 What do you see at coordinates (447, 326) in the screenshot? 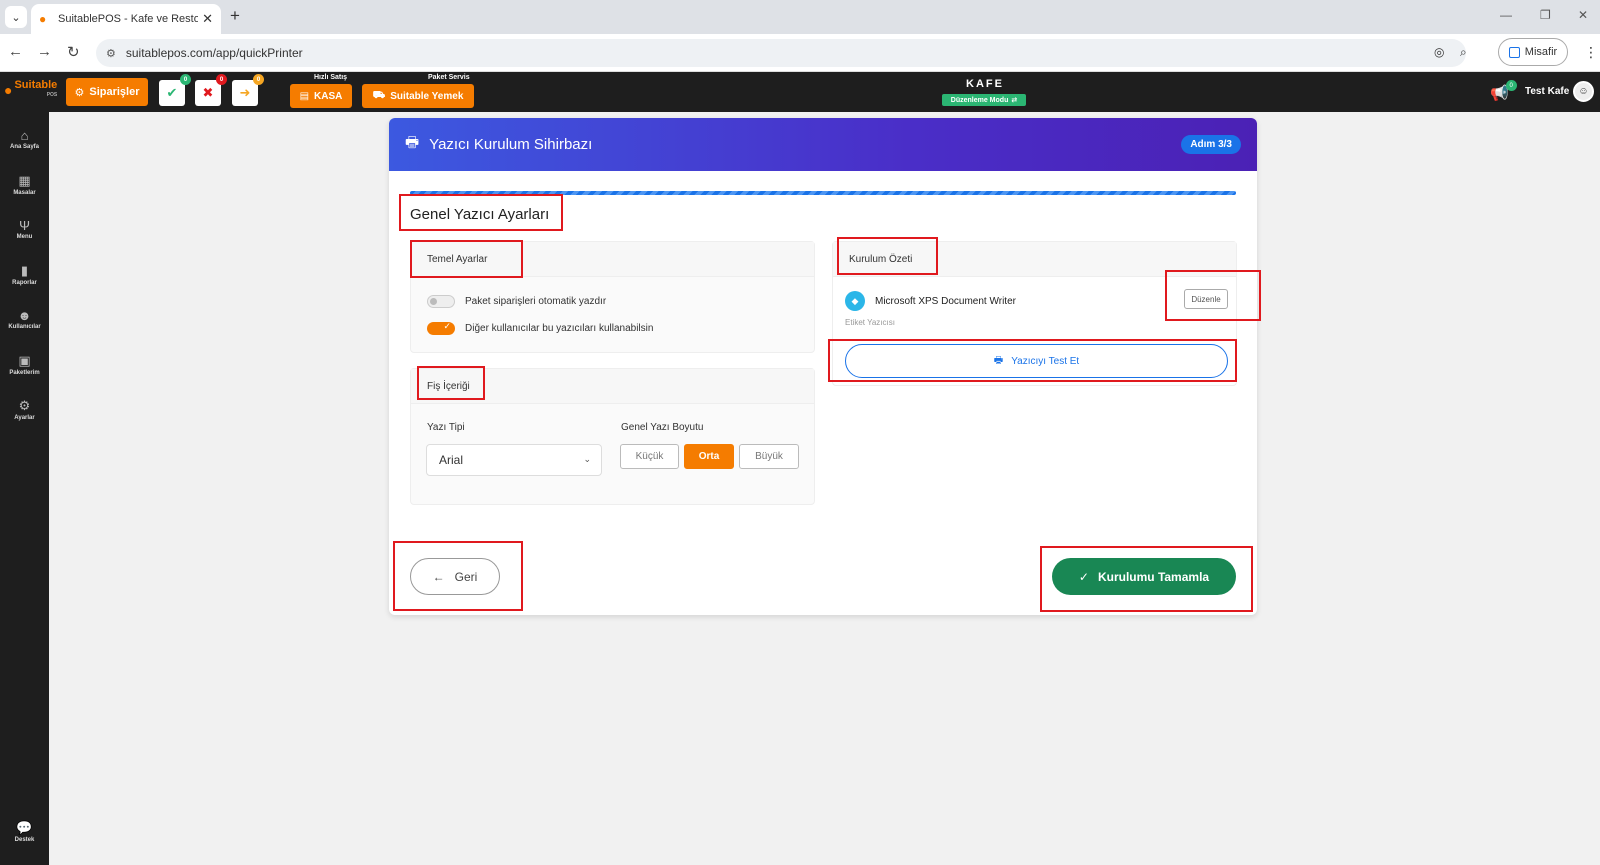
I see `check-icon: ✓` at bounding box center [447, 326].